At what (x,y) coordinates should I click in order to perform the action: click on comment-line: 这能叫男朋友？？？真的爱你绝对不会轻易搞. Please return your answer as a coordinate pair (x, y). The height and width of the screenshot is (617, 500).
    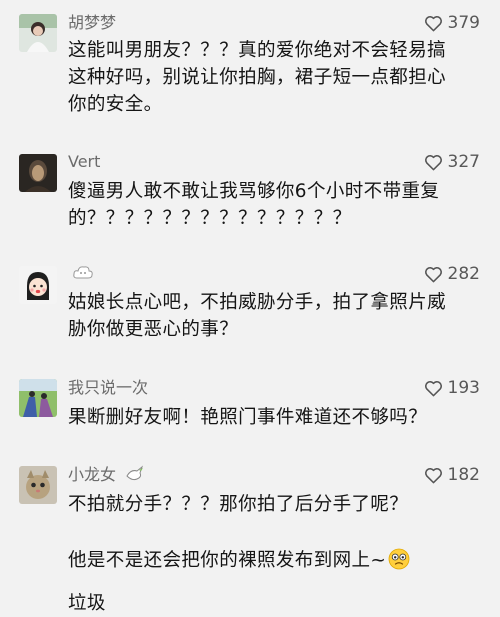
    Looking at the image, I should click on (257, 50).